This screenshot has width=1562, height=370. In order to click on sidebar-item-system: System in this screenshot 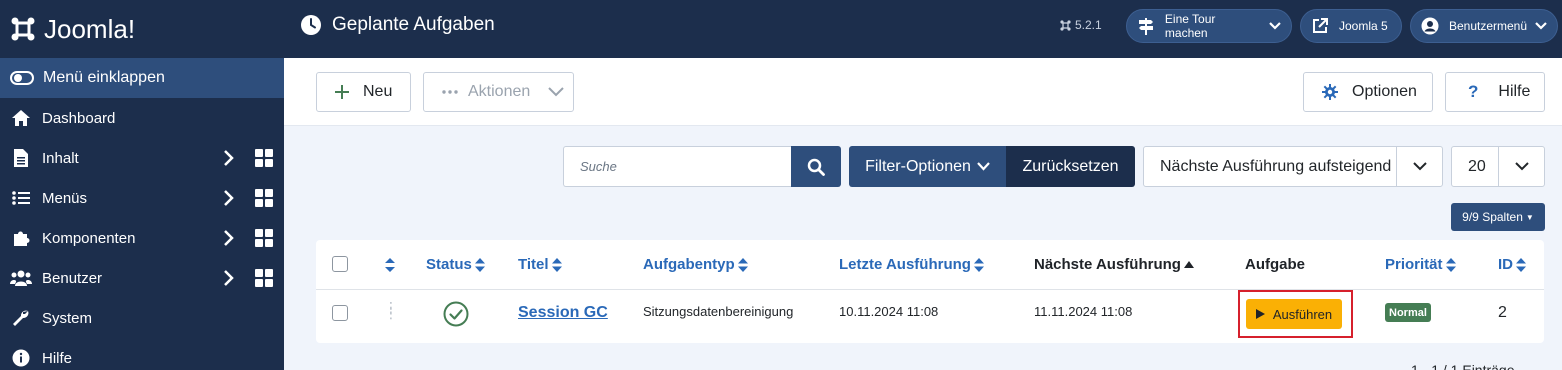, I will do `click(142, 318)`.